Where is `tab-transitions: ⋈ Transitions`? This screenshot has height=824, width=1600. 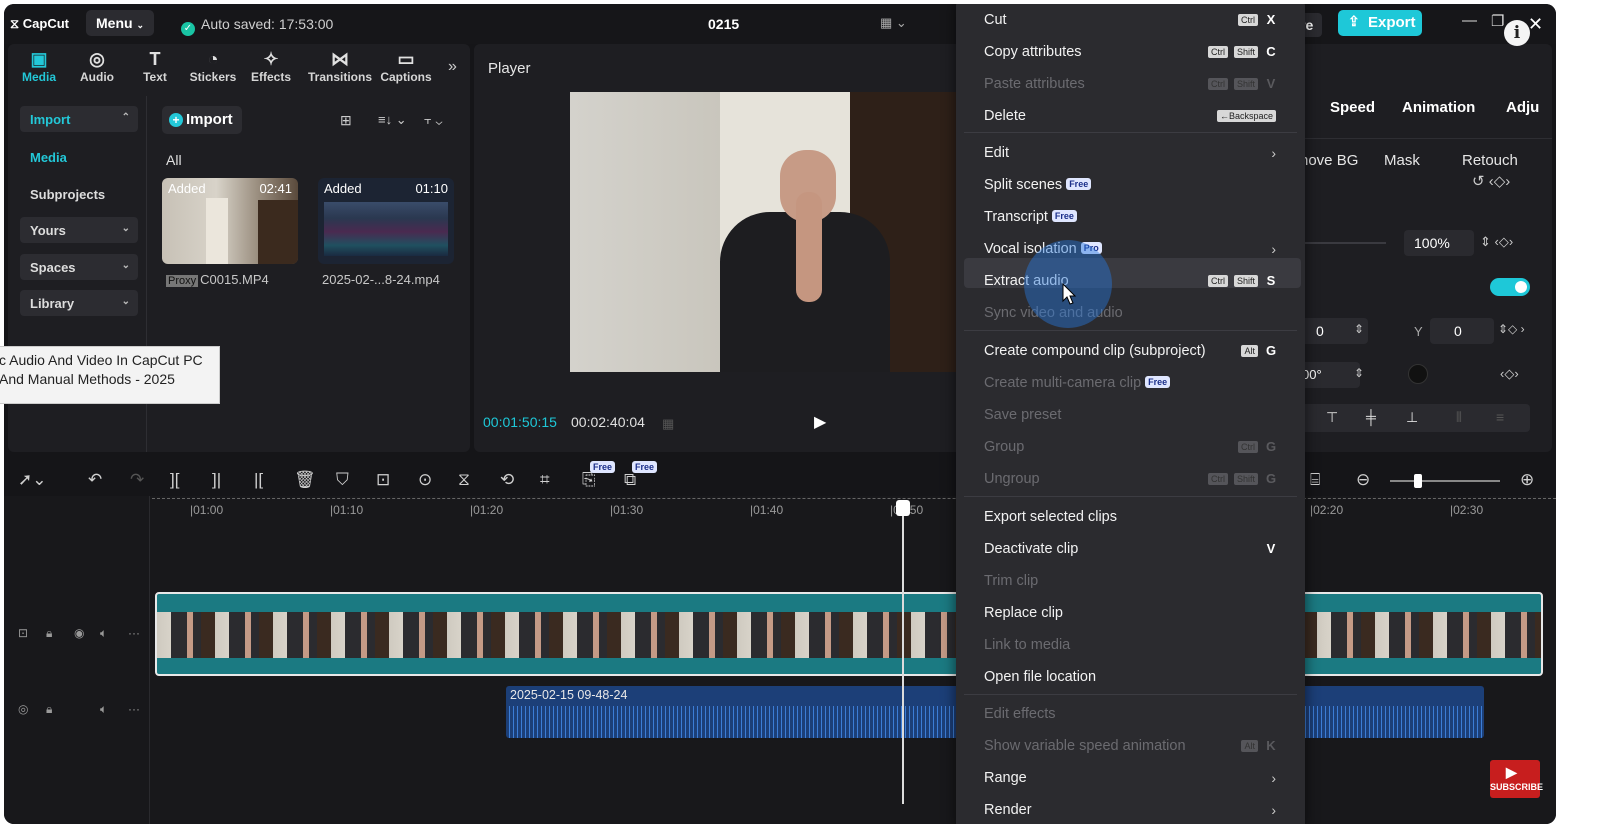
tab-transitions: ⋈ Transitions is located at coordinates (340, 66).